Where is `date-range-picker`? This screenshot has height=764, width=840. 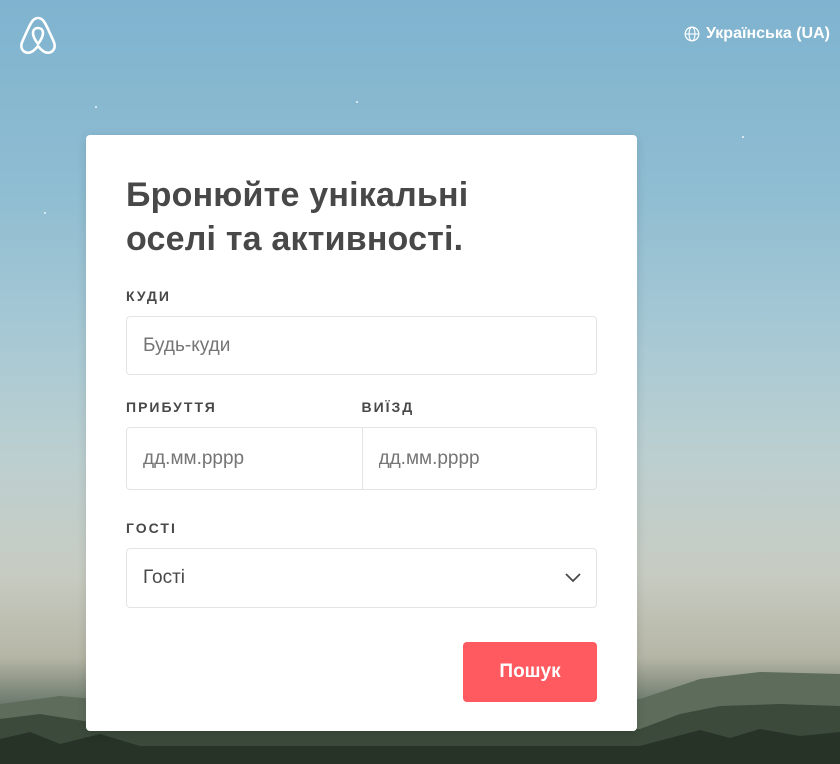
date-range-picker is located at coordinates (361, 458).